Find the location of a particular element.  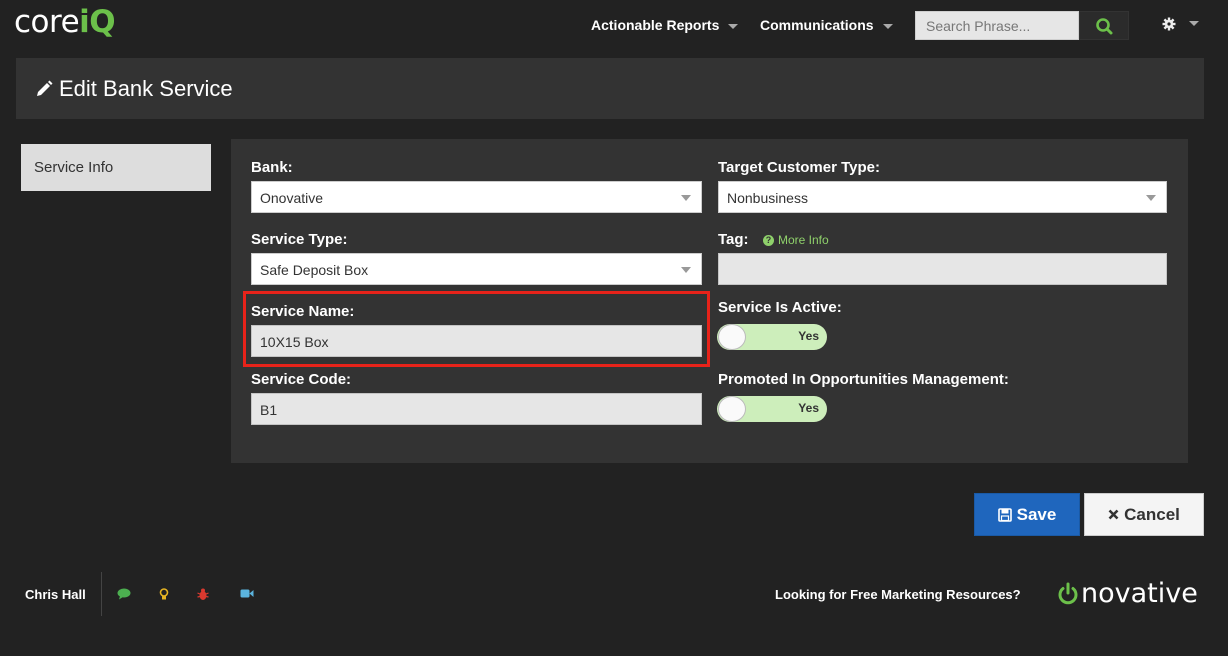

page-title: Edit Bank Service is located at coordinates (134, 89).